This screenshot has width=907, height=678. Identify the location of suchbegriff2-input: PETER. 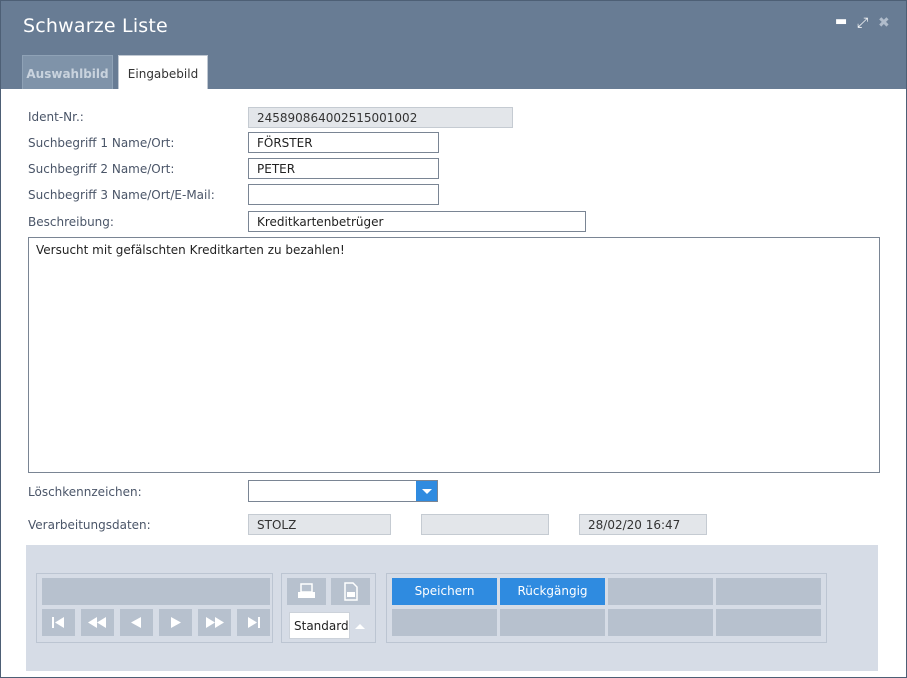
(343, 168).